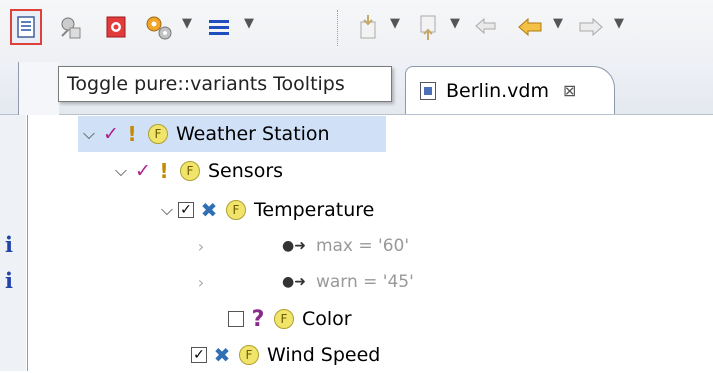  What do you see at coordinates (324, 355) in the screenshot?
I see `tree-label: Wind Speed` at bounding box center [324, 355].